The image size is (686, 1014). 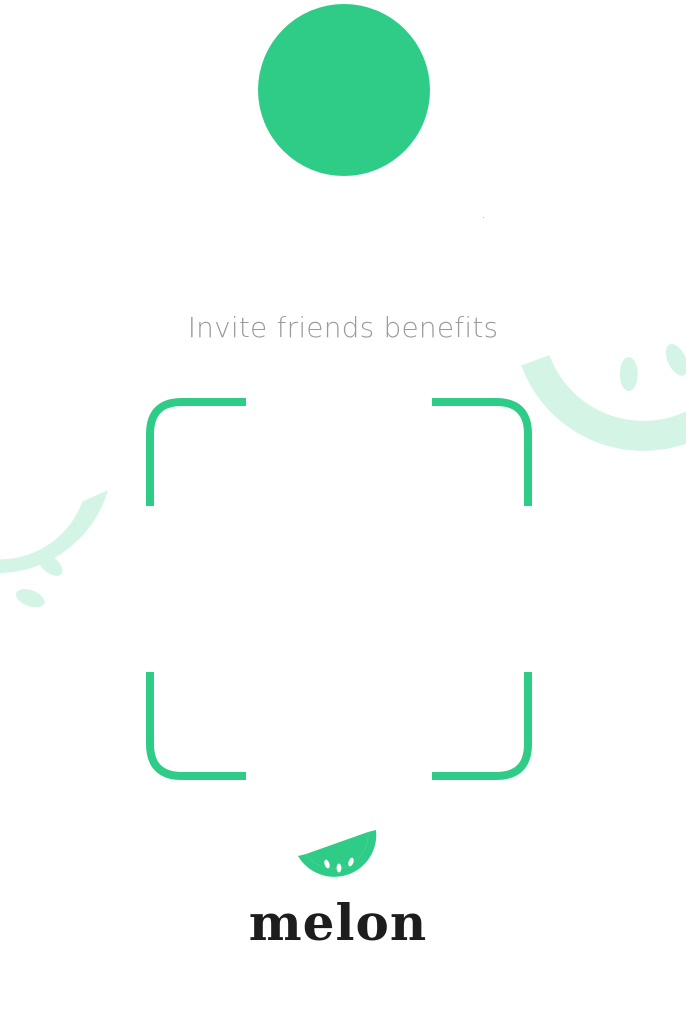 I want to click on scan-corner-bottom-right, so click(x=482, y=726).